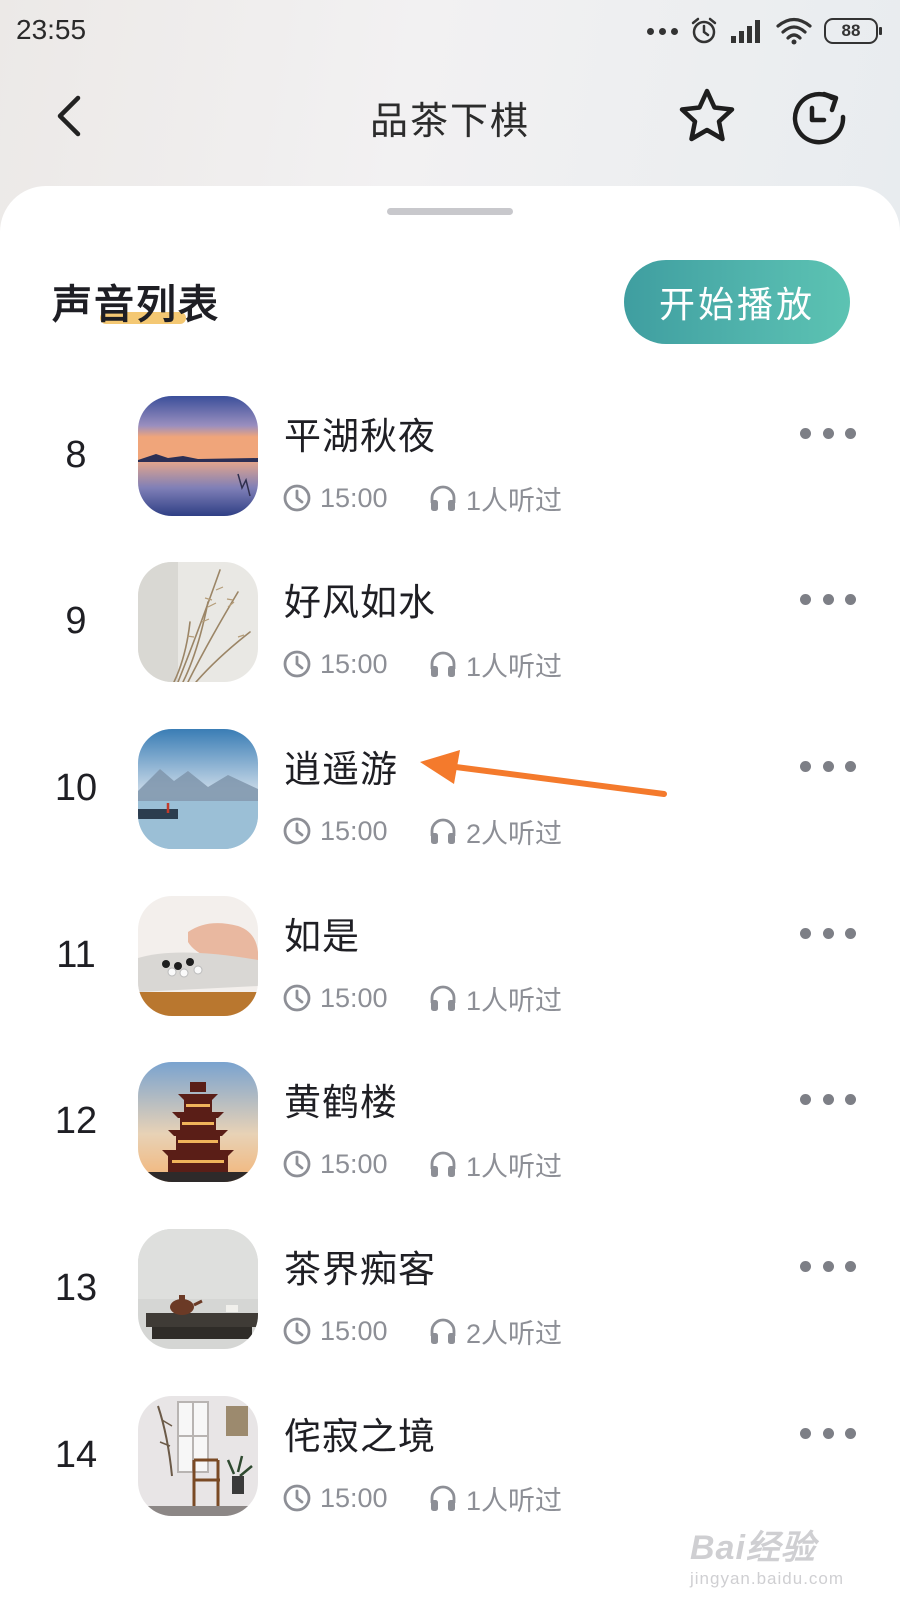 The height and width of the screenshot is (1600, 900). Describe the element at coordinates (543, 773) in the screenshot. I see `annotation-arrow` at that location.